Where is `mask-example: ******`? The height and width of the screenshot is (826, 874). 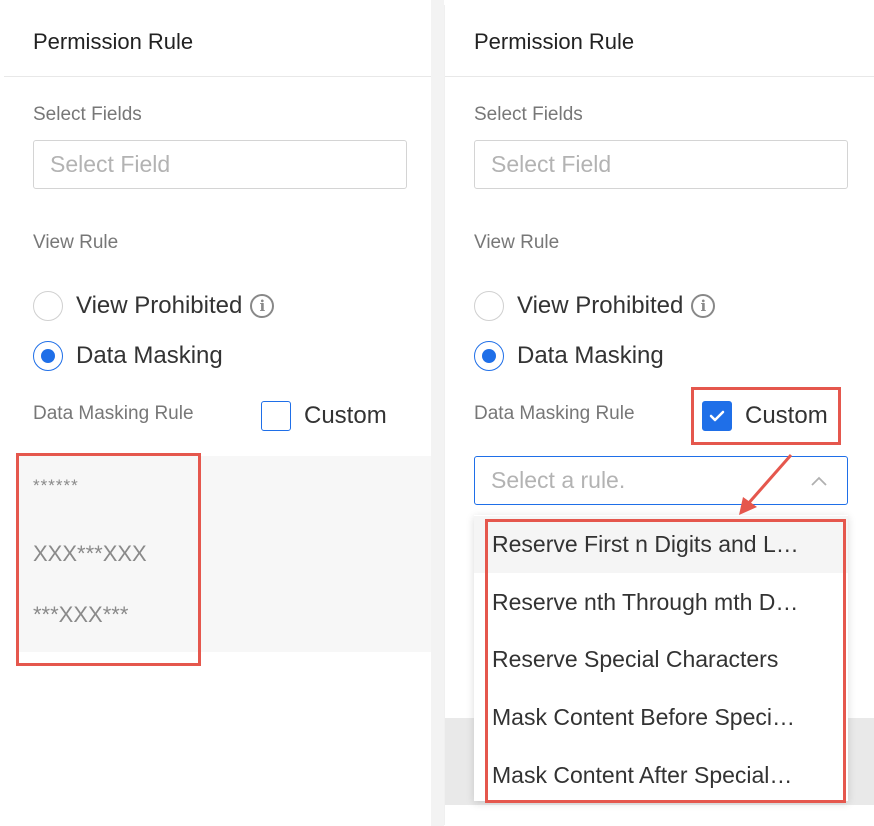 mask-example: ****** is located at coordinates (56, 486).